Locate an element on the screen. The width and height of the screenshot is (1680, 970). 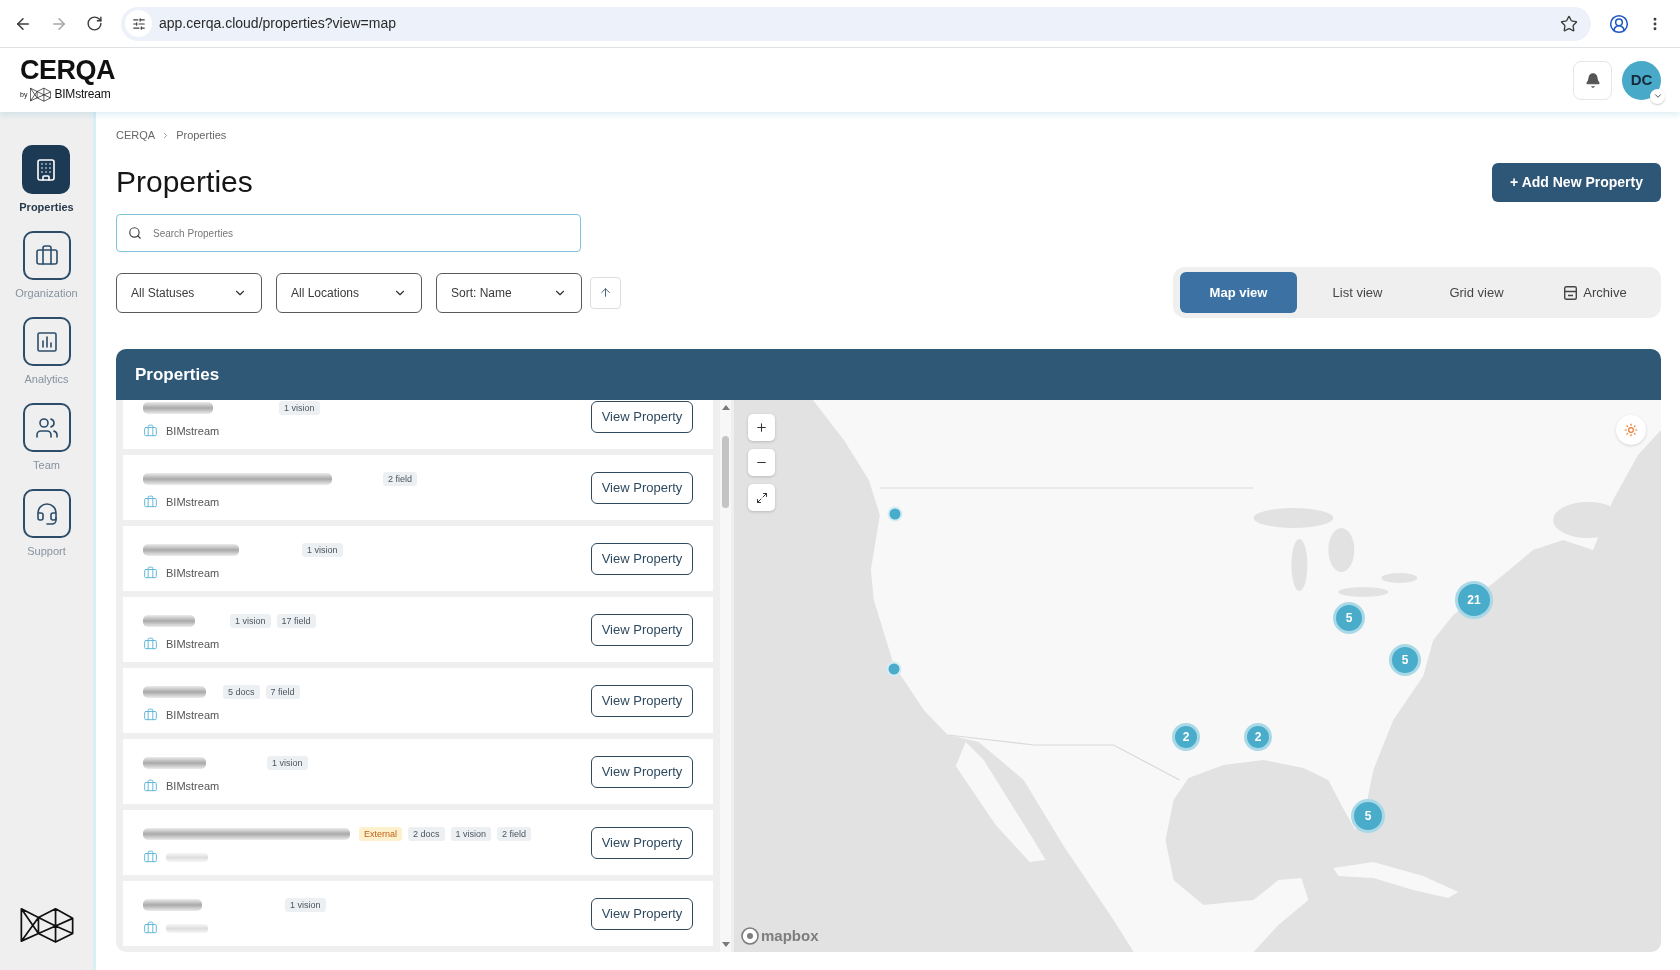
page-title: Properties is located at coordinates (184, 182).